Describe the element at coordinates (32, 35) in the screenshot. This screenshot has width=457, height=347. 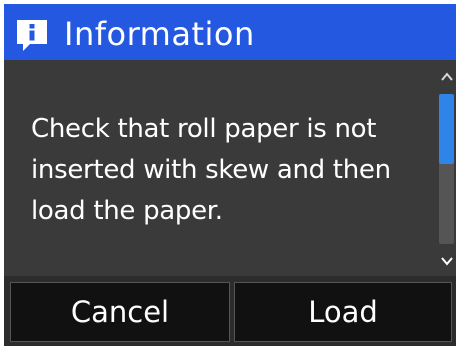
I see `info-icon` at that location.